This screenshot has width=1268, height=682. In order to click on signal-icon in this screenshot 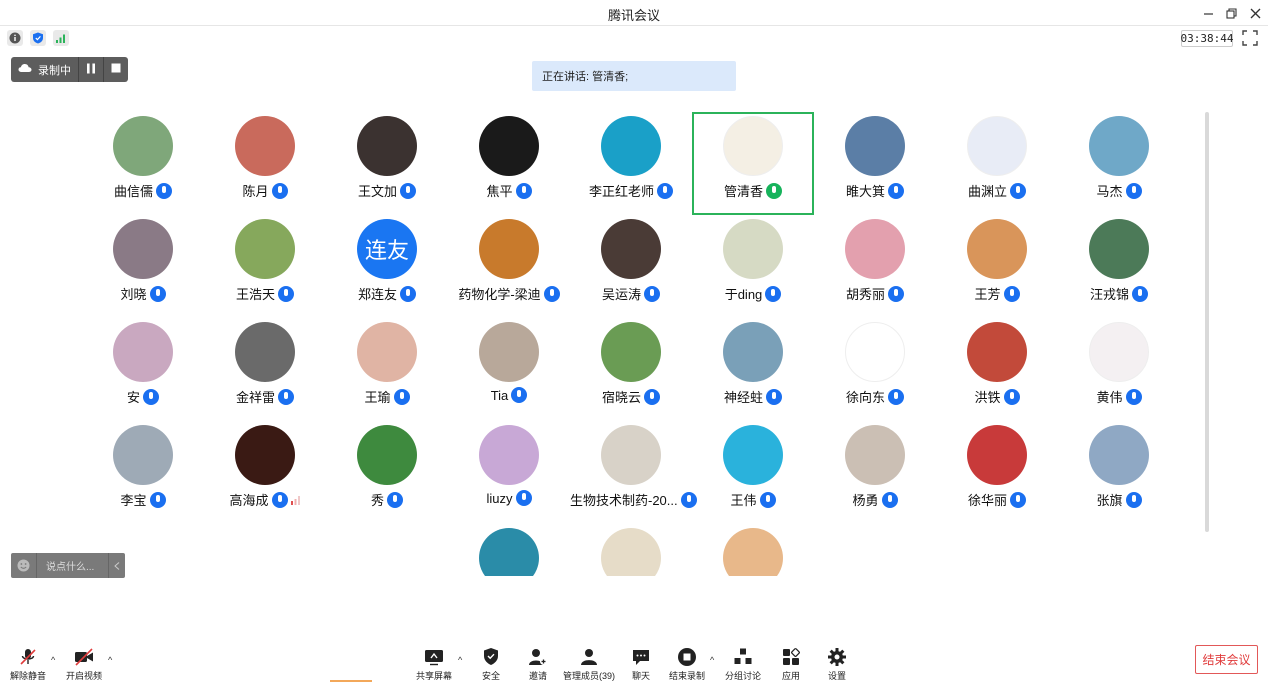, I will do `click(61, 38)`.